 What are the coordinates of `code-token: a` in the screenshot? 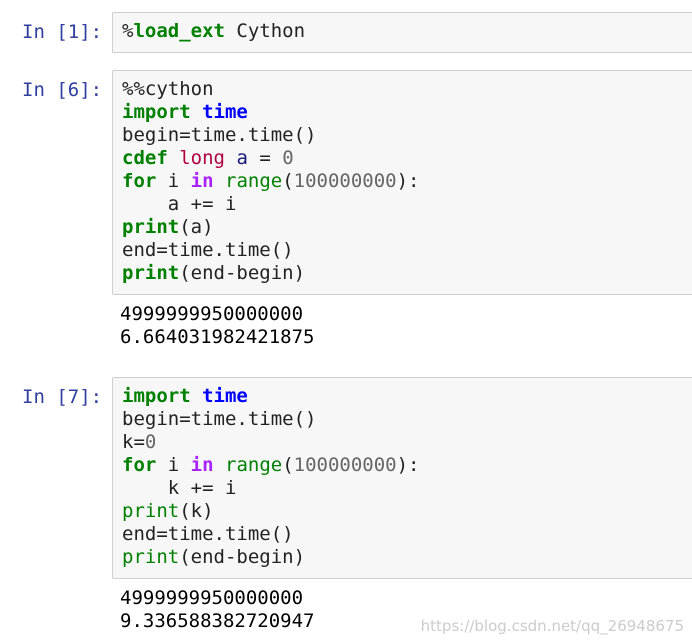 It's located at (242, 158).